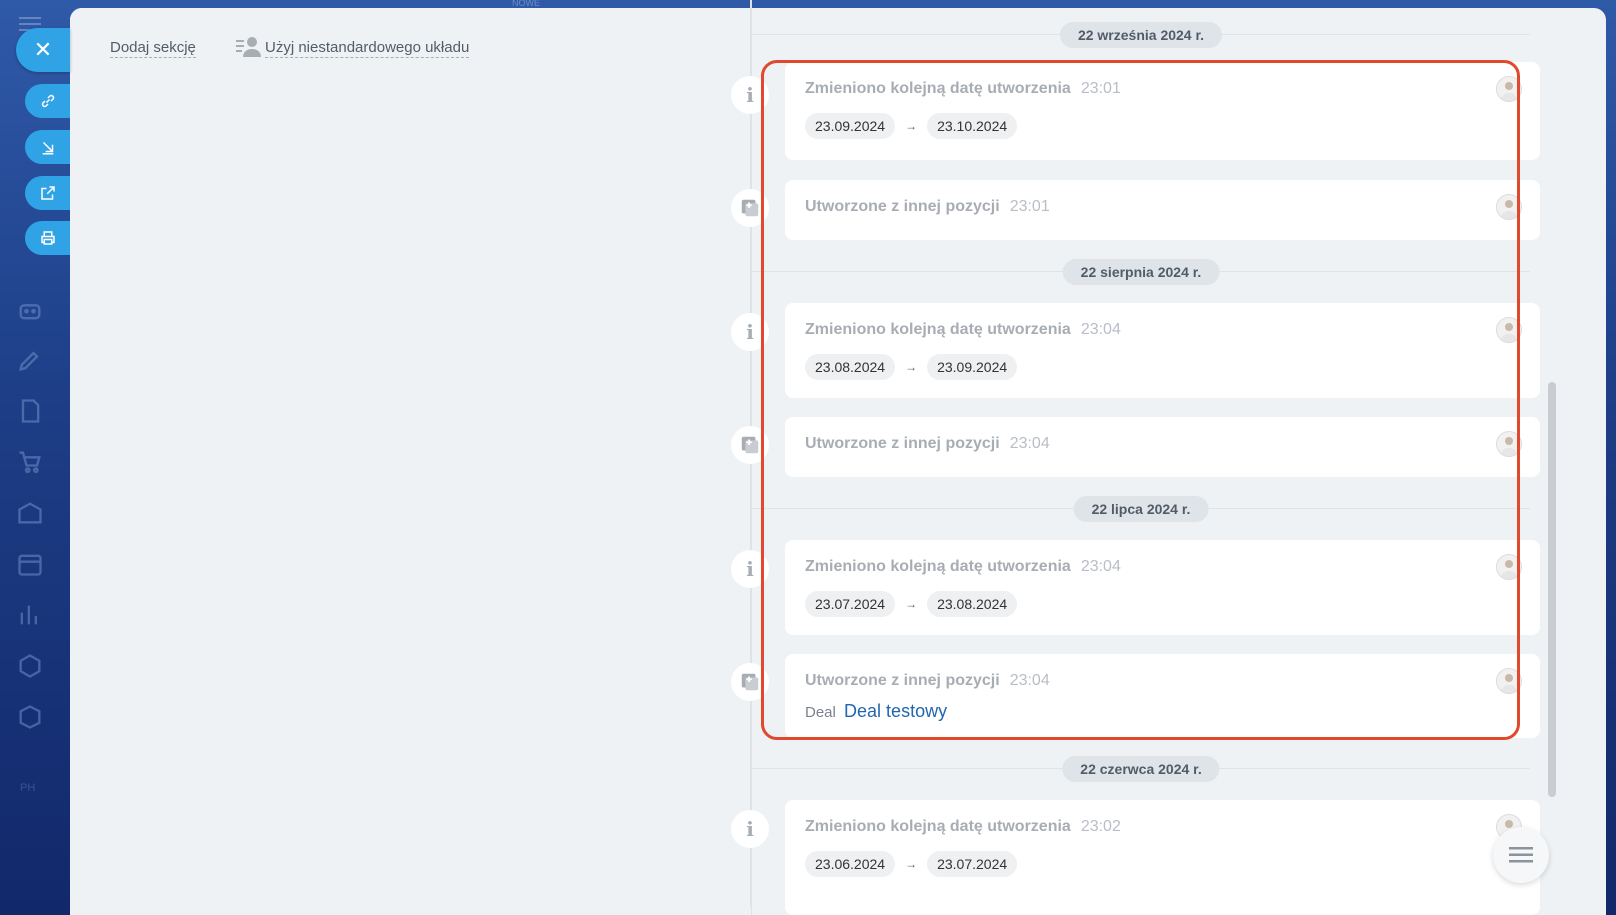  I want to click on robot-icon, so click(30, 310).